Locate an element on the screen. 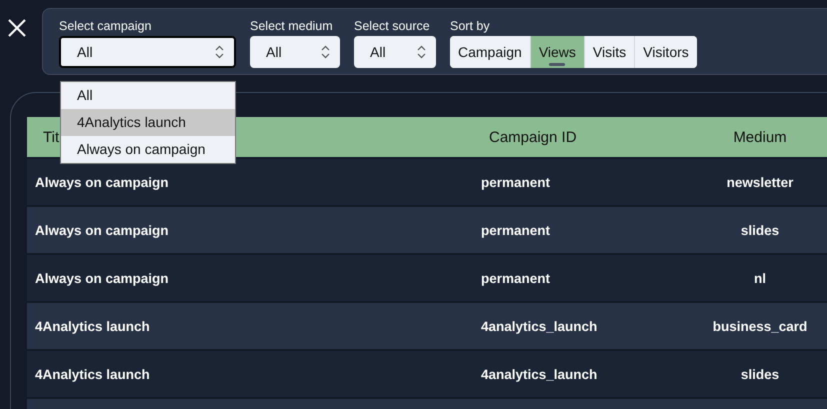 The height and width of the screenshot is (409, 827). dropdown-option: Always on campaign is located at coordinates (148, 149).